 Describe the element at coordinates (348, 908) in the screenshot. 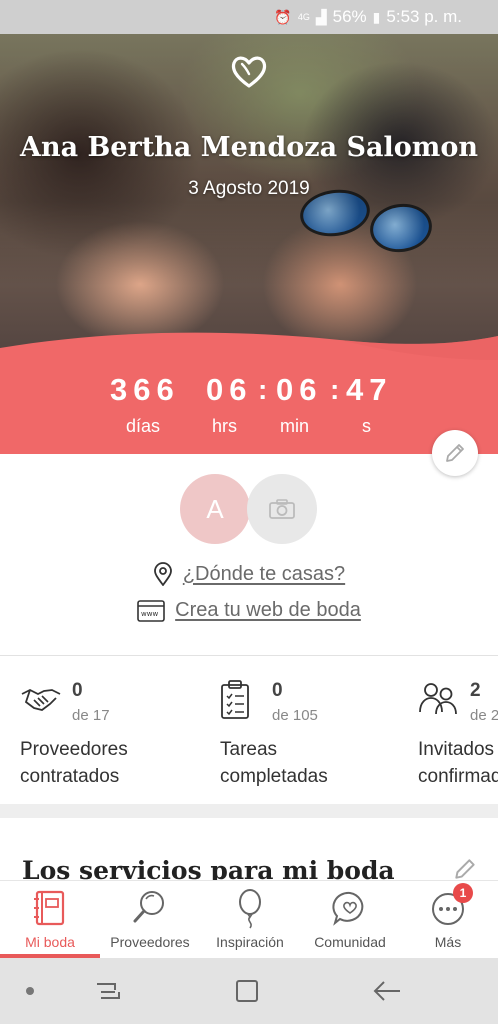

I see `chat-heart-icon` at that location.